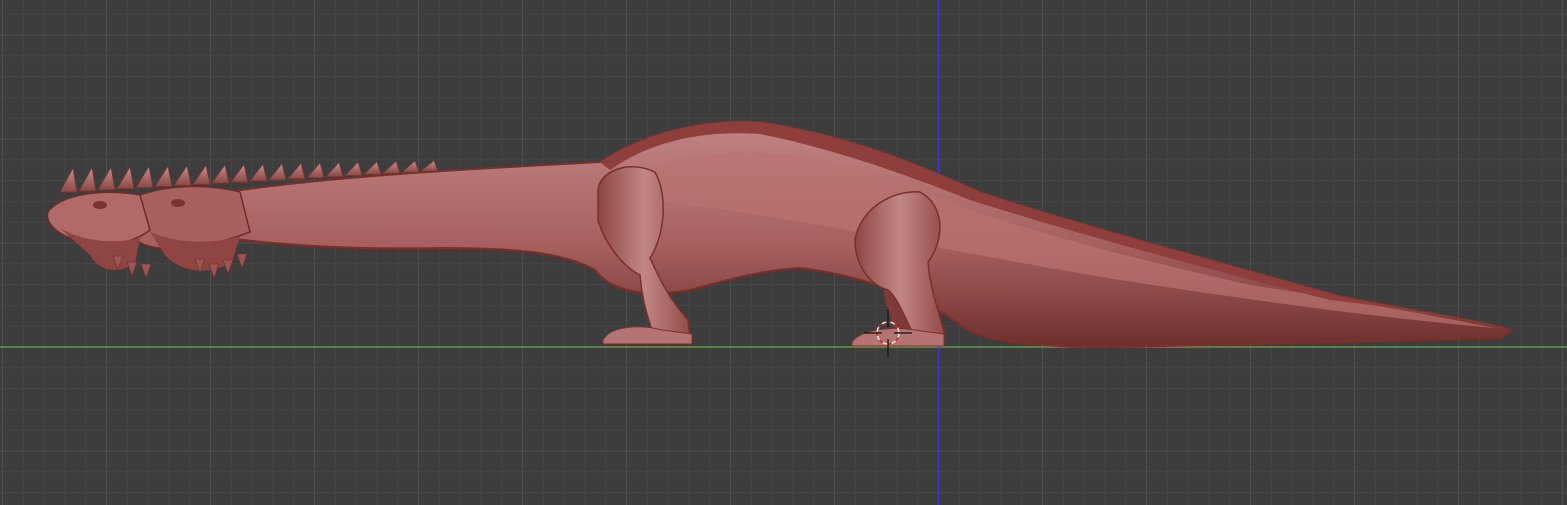 This screenshot has width=1567, height=505. What do you see at coordinates (178, 203) in the screenshot?
I see `eye-rear` at bounding box center [178, 203].